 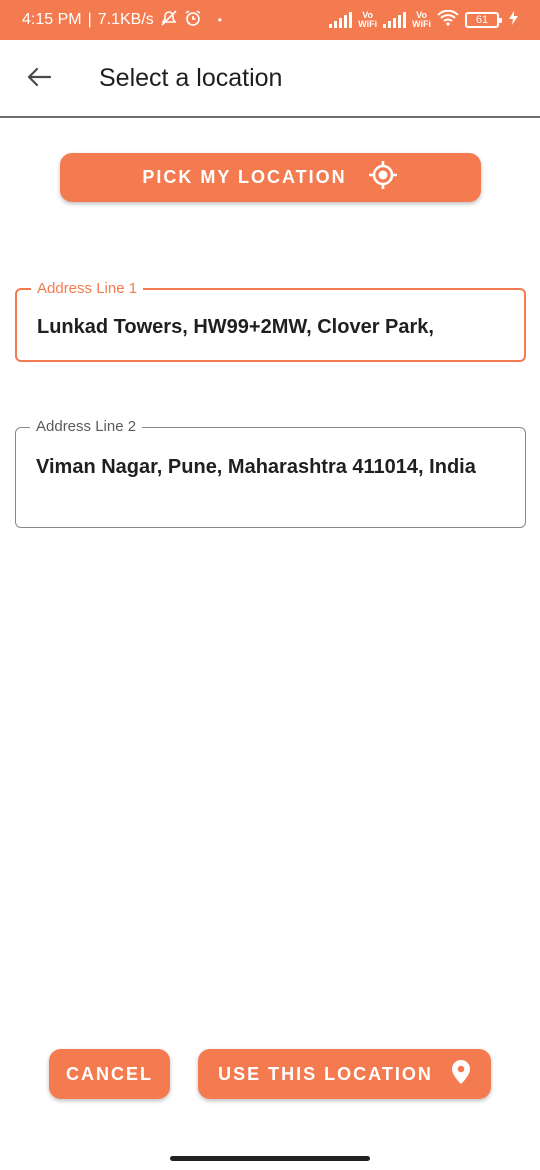 I want to click on vowifi-badge-1: Vo WiFi, so click(x=368, y=19).